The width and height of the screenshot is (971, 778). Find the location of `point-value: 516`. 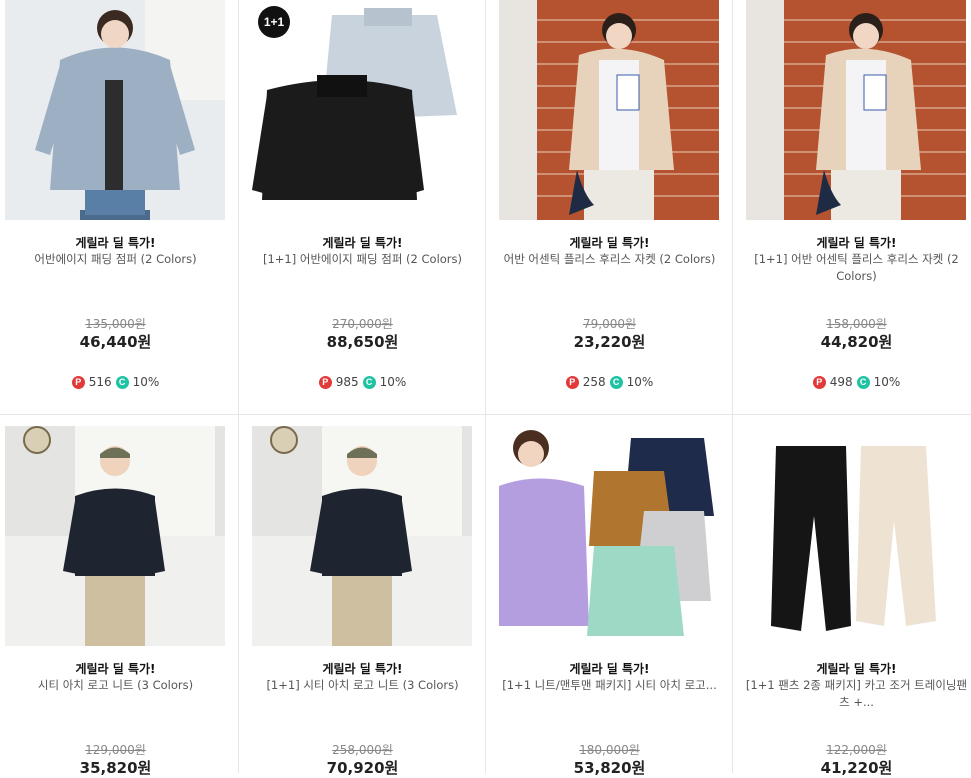

point-value: 516 is located at coordinates (100, 382).